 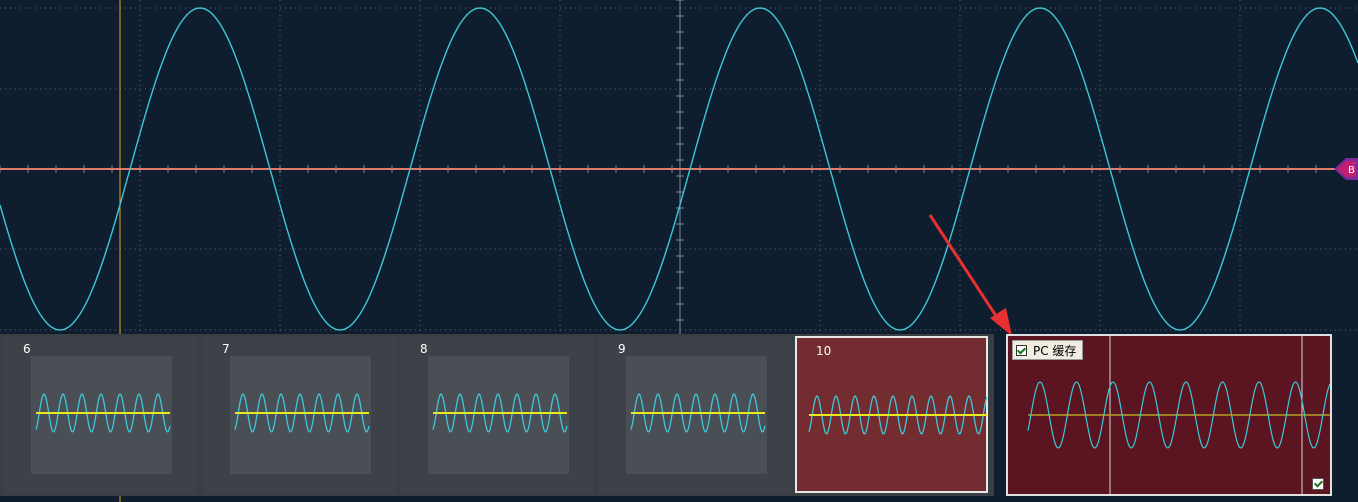 I want to click on pc-buffer-label: PC 缓存, so click(x=1055, y=350).